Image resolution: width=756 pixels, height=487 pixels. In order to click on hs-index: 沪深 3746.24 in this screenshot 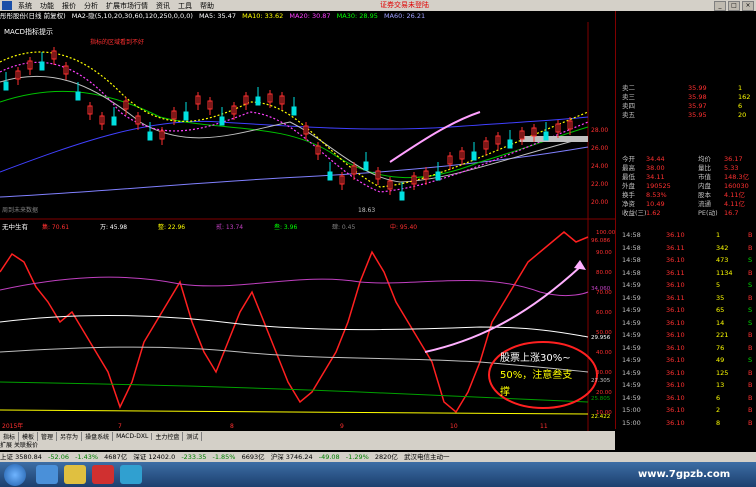, I will do `click(292, 457)`.